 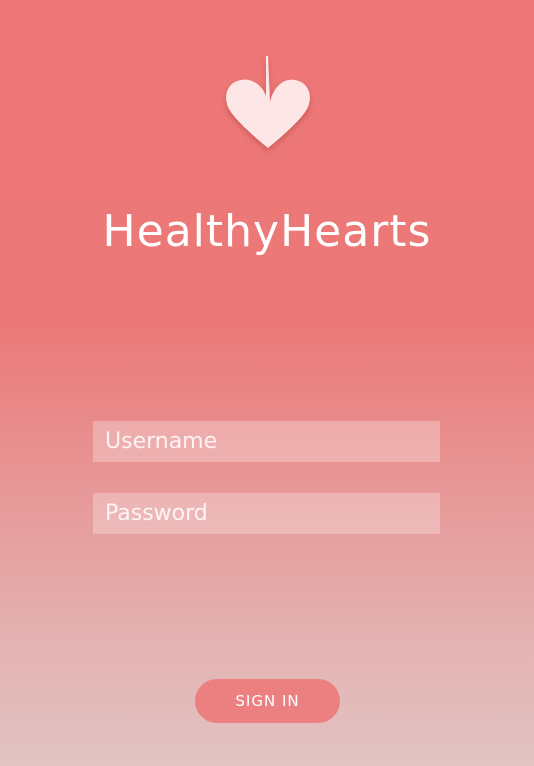 I want to click on heart-logo-icon, so click(x=268, y=102).